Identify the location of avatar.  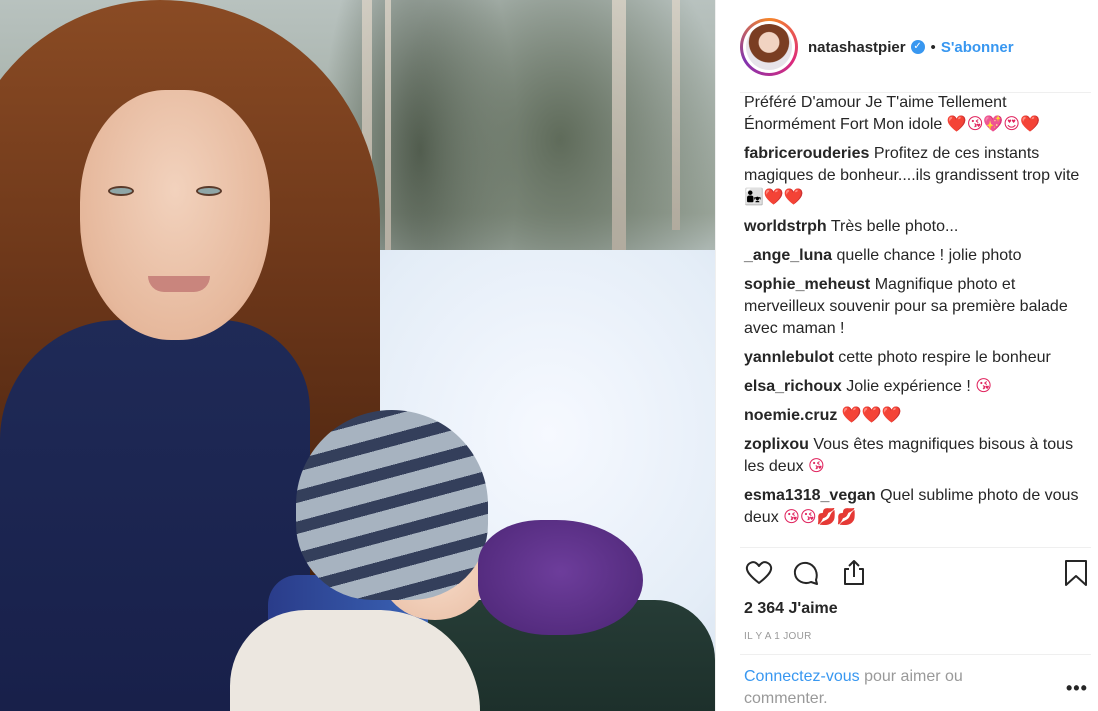
(769, 47).